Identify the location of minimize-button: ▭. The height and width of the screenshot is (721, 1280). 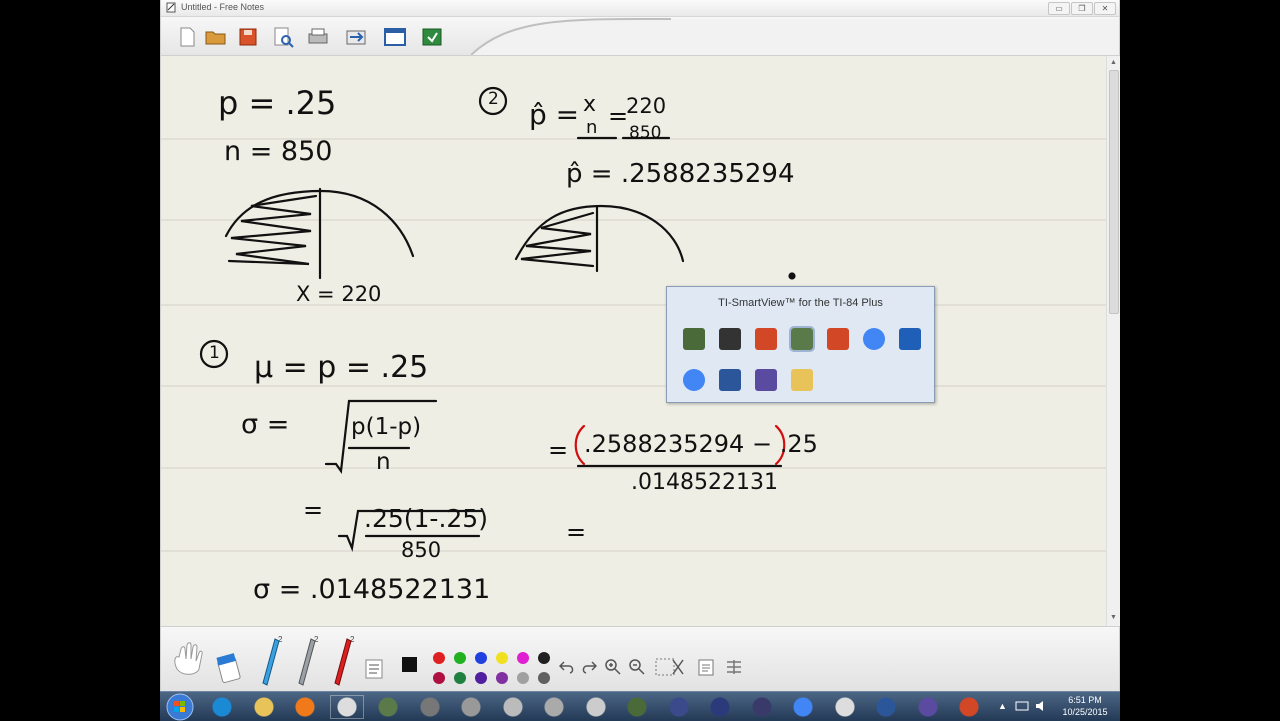
(1059, 8).